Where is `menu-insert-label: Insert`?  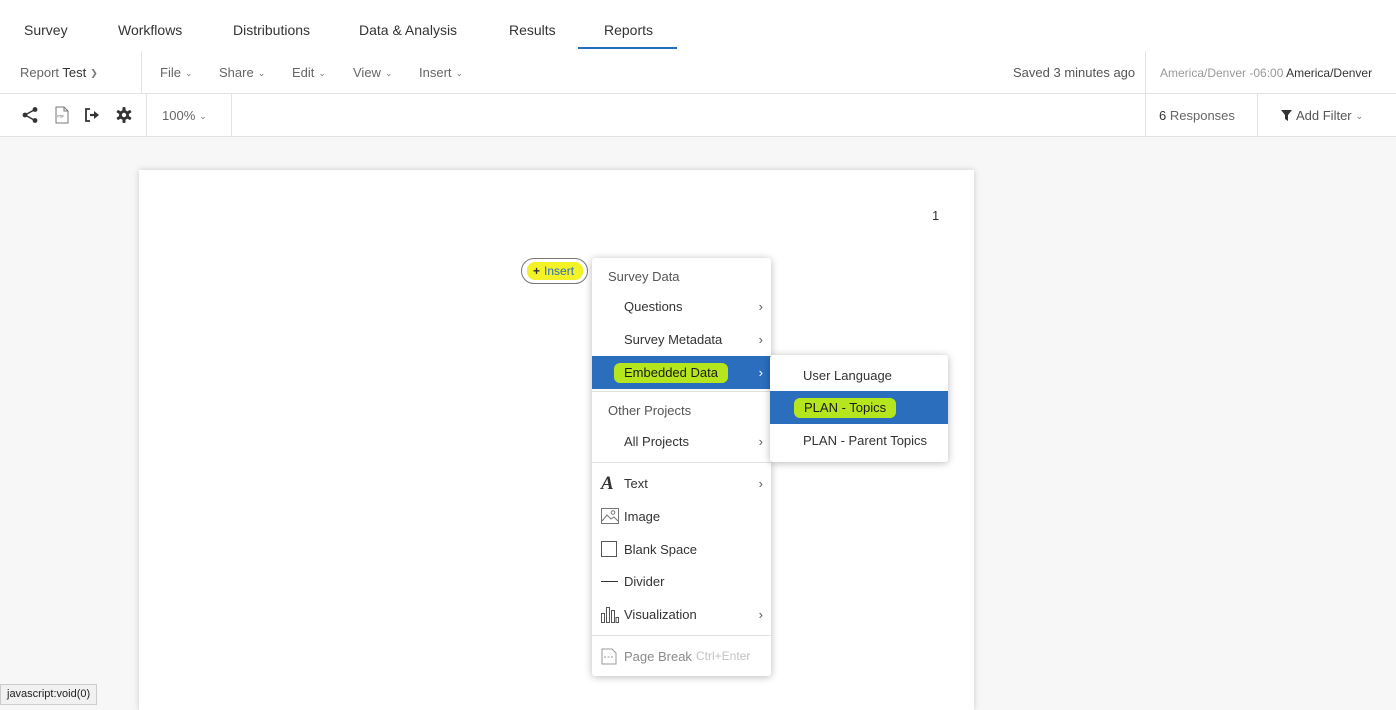
menu-insert-label: Insert is located at coordinates (435, 72).